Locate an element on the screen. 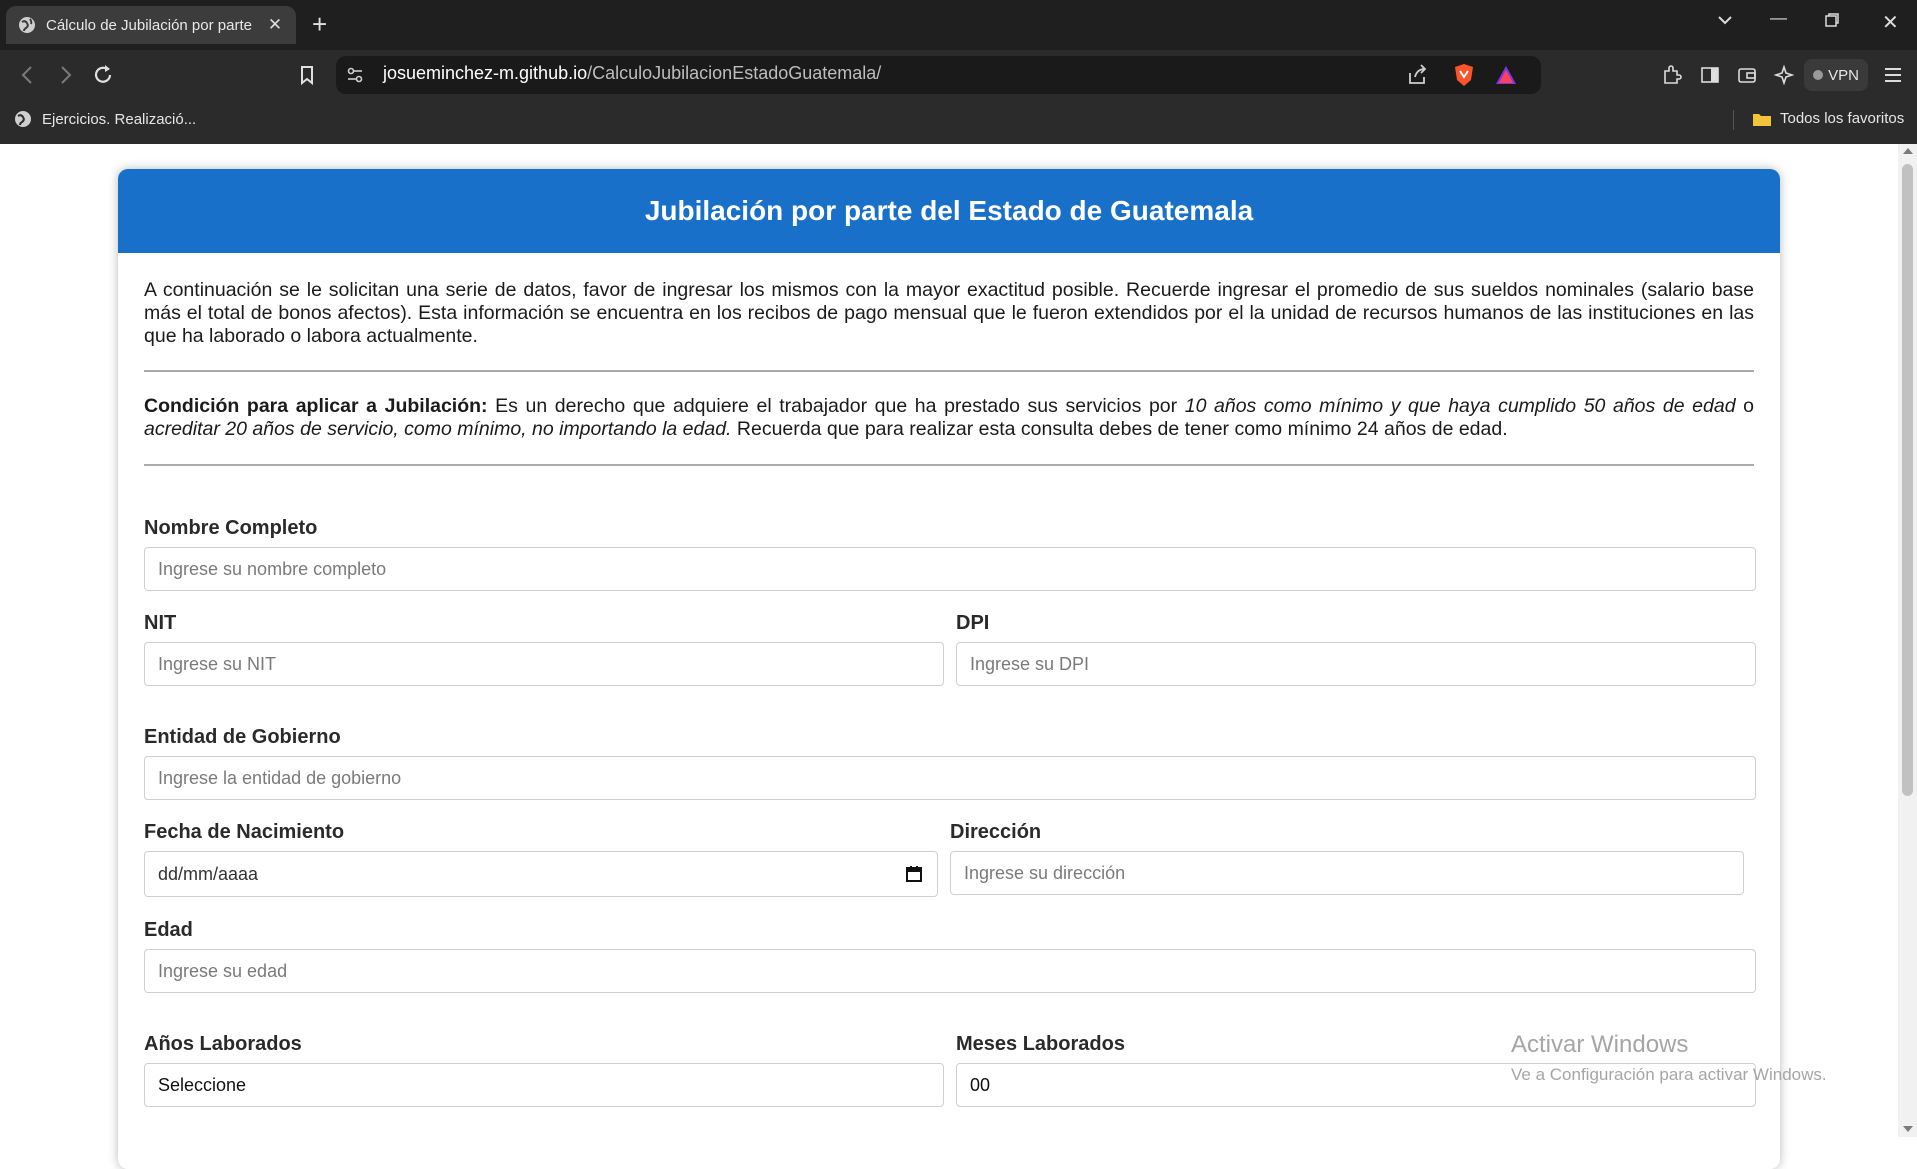  share-icon is located at coordinates (1418, 75).